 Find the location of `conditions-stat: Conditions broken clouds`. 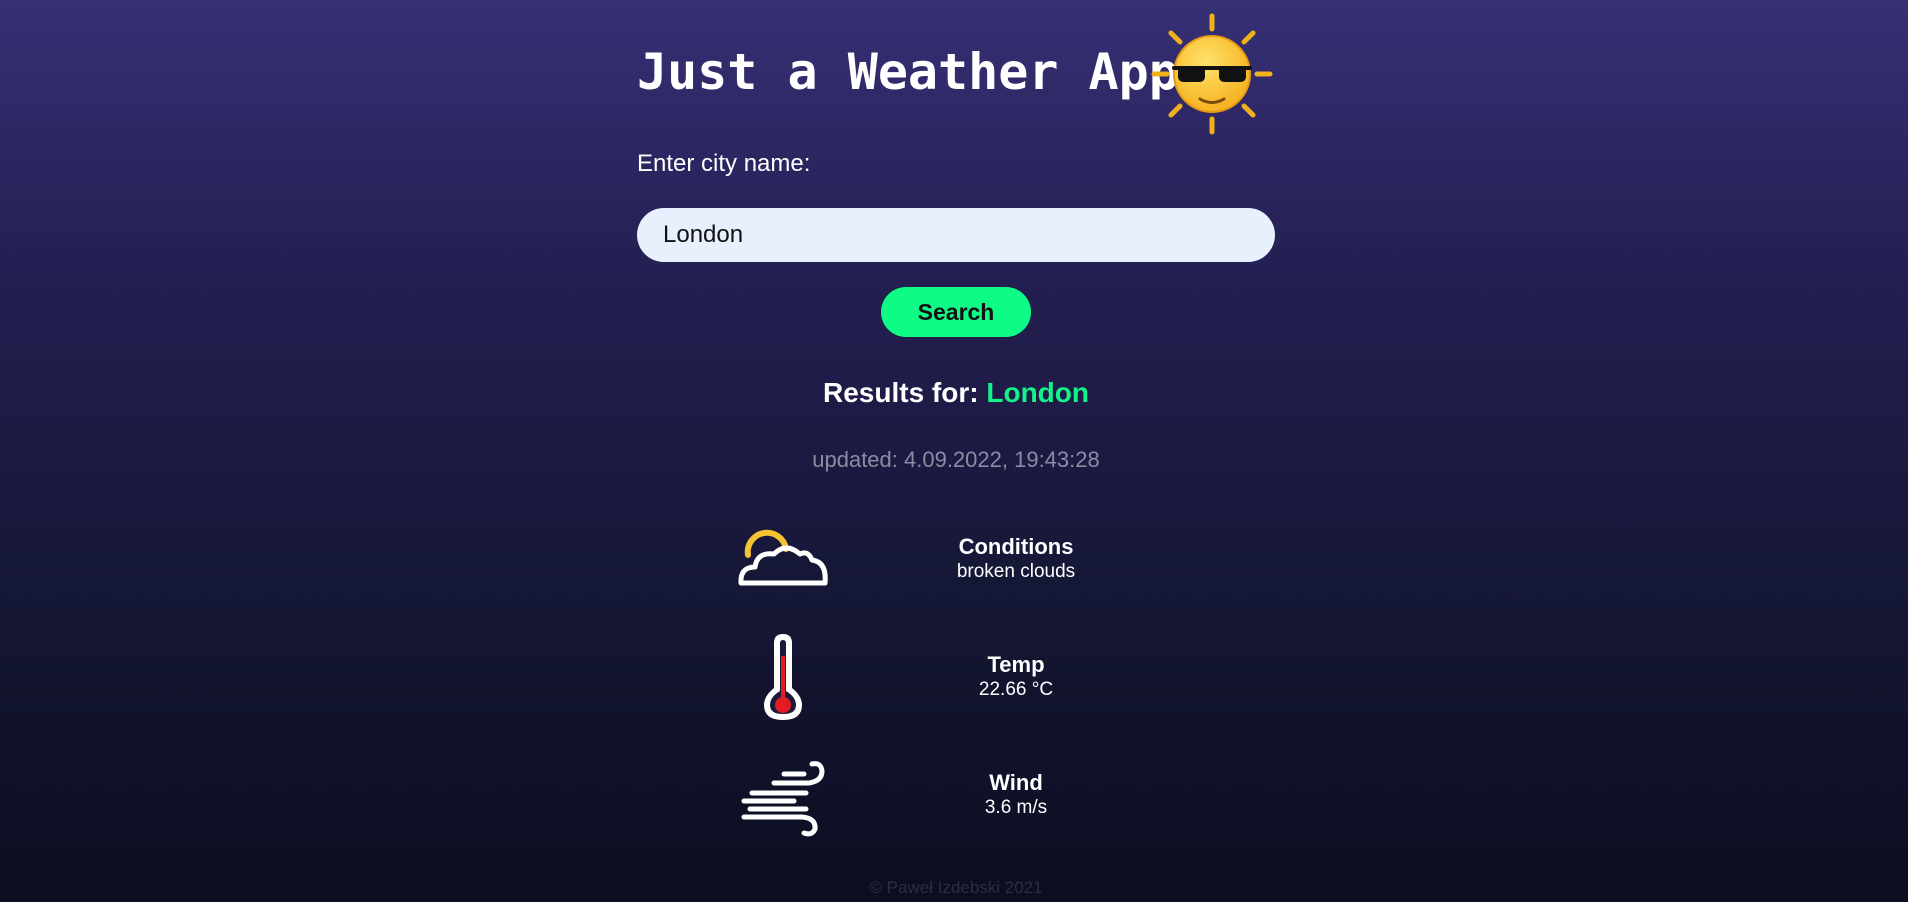

conditions-stat: Conditions broken clouds is located at coordinates (1016, 559).